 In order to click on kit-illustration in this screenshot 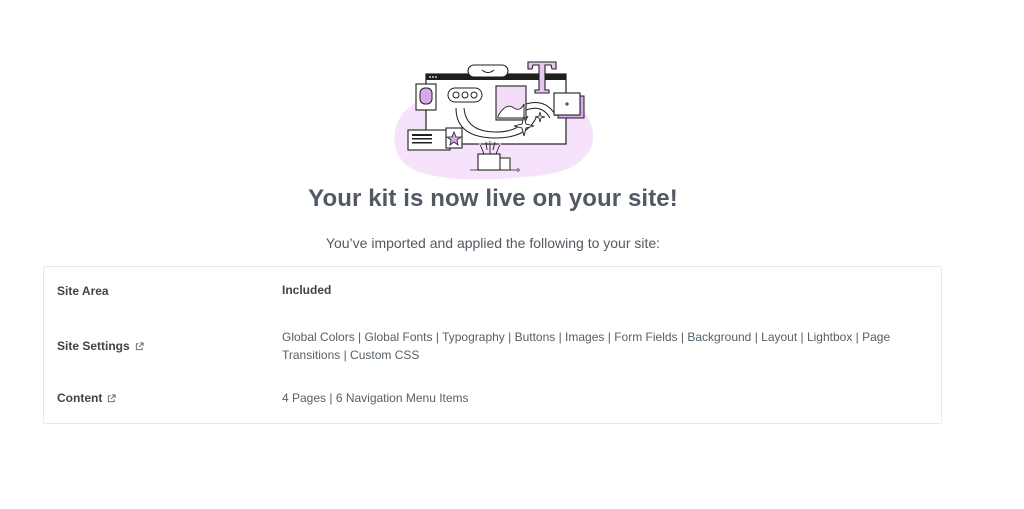, I will do `click(494, 120)`.